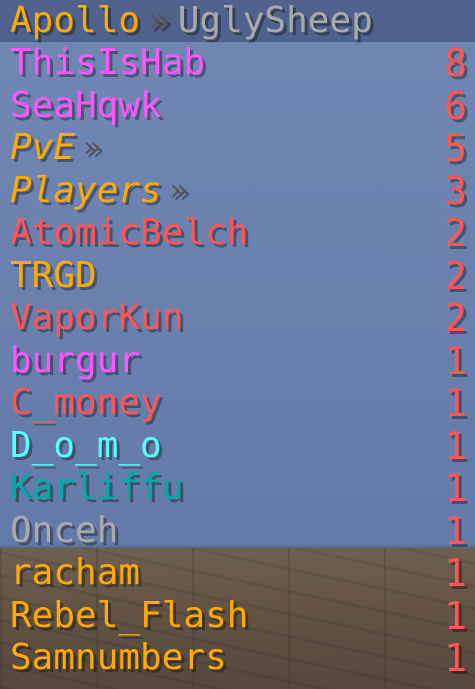  What do you see at coordinates (75, 20) in the screenshot?
I see `title-group-name: Apollo` at bounding box center [75, 20].